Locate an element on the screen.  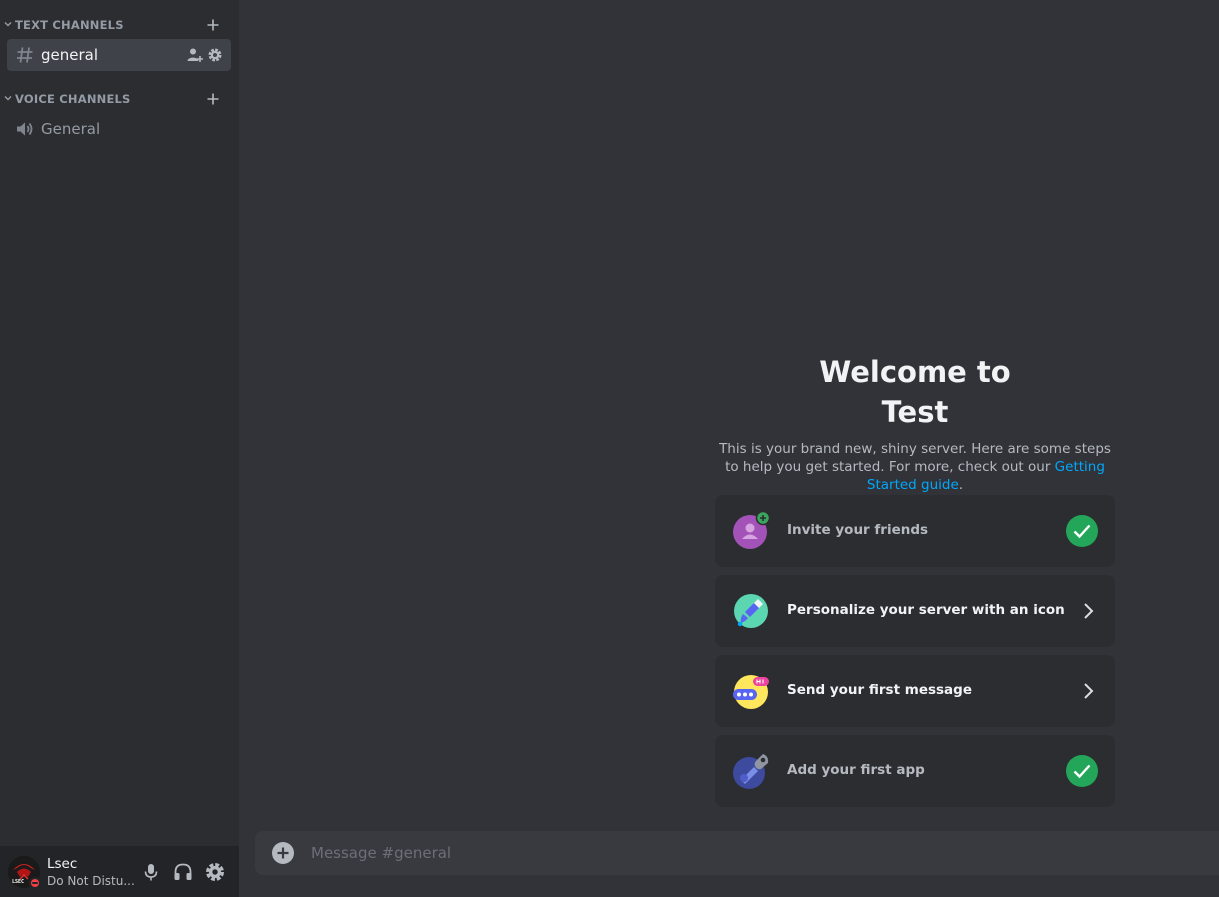
checklist-card-personalize: Personalize your server with an icon is located at coordinates (915, 611).